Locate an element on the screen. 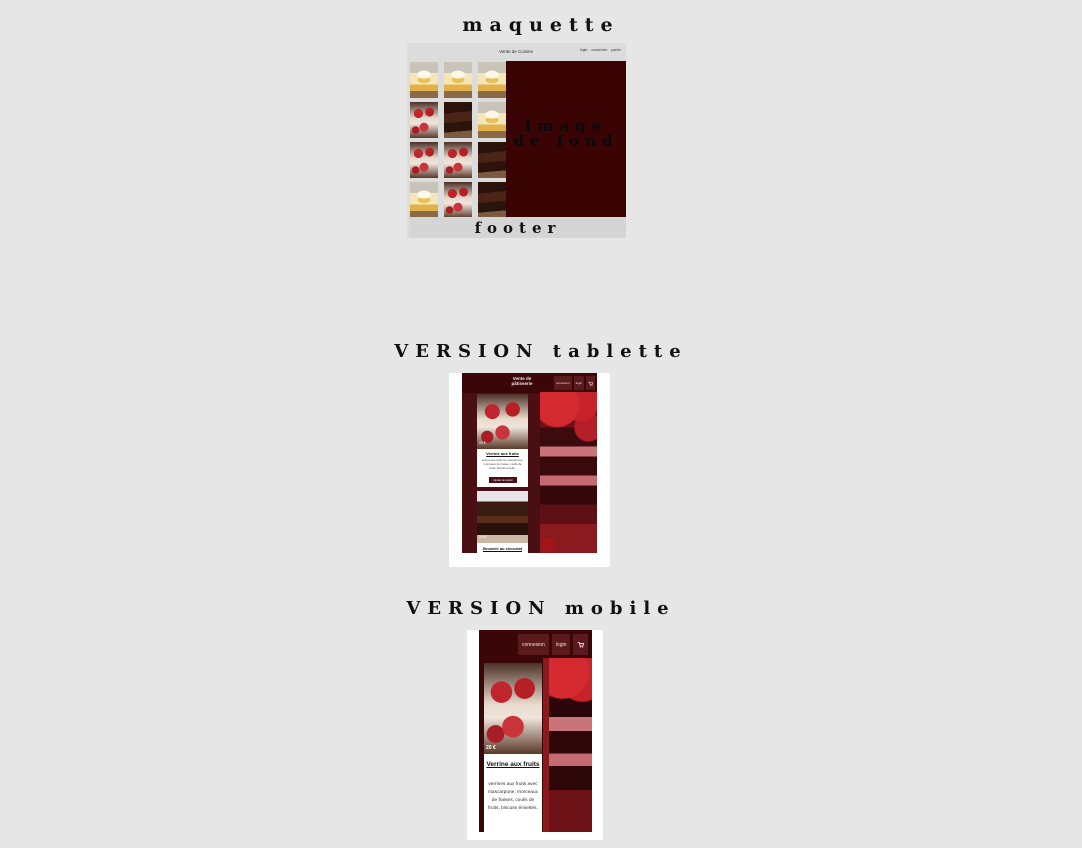 This screenshot has width=1082, height=848. maquette-product-grid is located at coordinates (459, 140).